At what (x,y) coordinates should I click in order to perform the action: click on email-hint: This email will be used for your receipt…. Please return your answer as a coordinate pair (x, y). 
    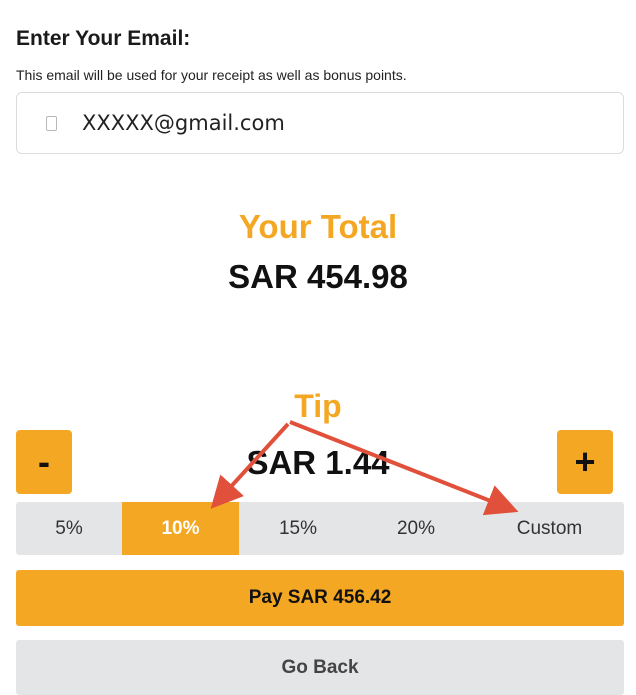
    Looking at the image, I should click on (211, 75).